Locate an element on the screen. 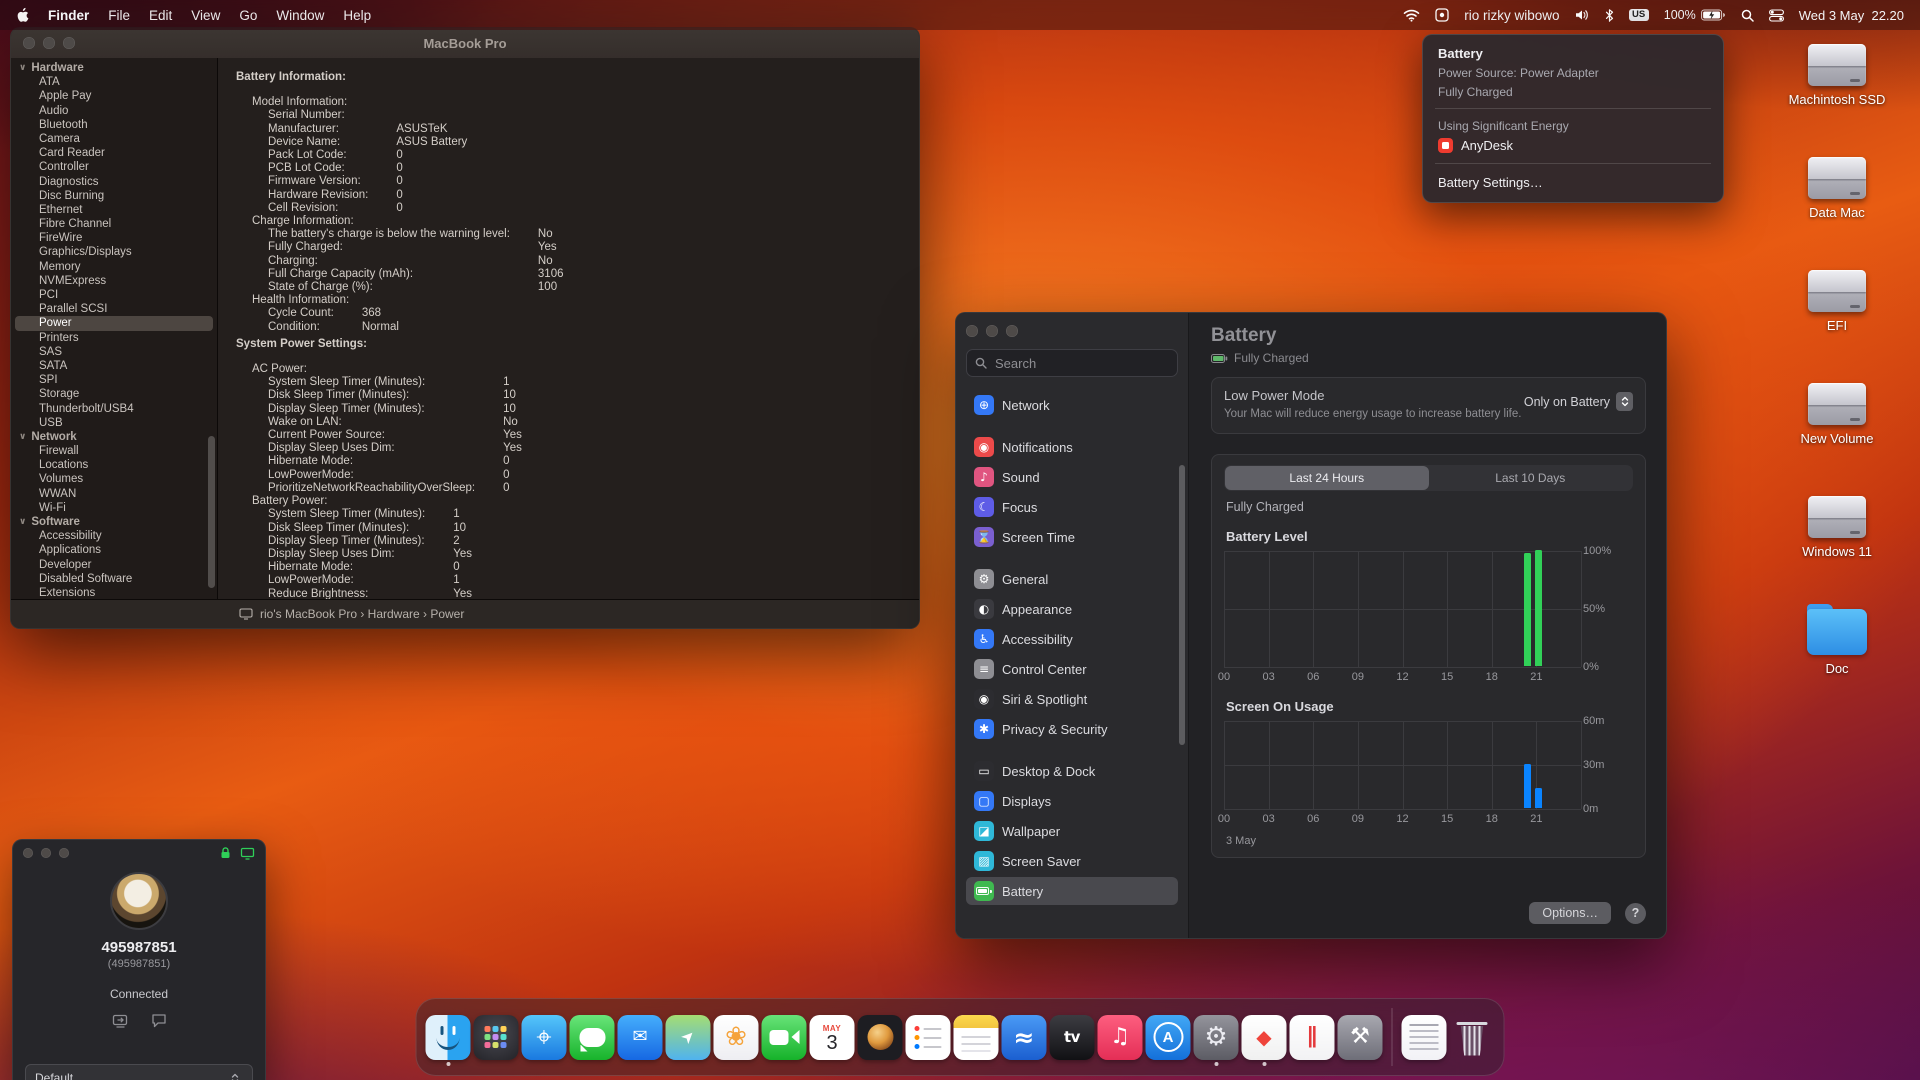 This screenshot has width=1920, height=1080. tab-last-24-hours: Last 24 Hours is located at coordinates (1327, 477).